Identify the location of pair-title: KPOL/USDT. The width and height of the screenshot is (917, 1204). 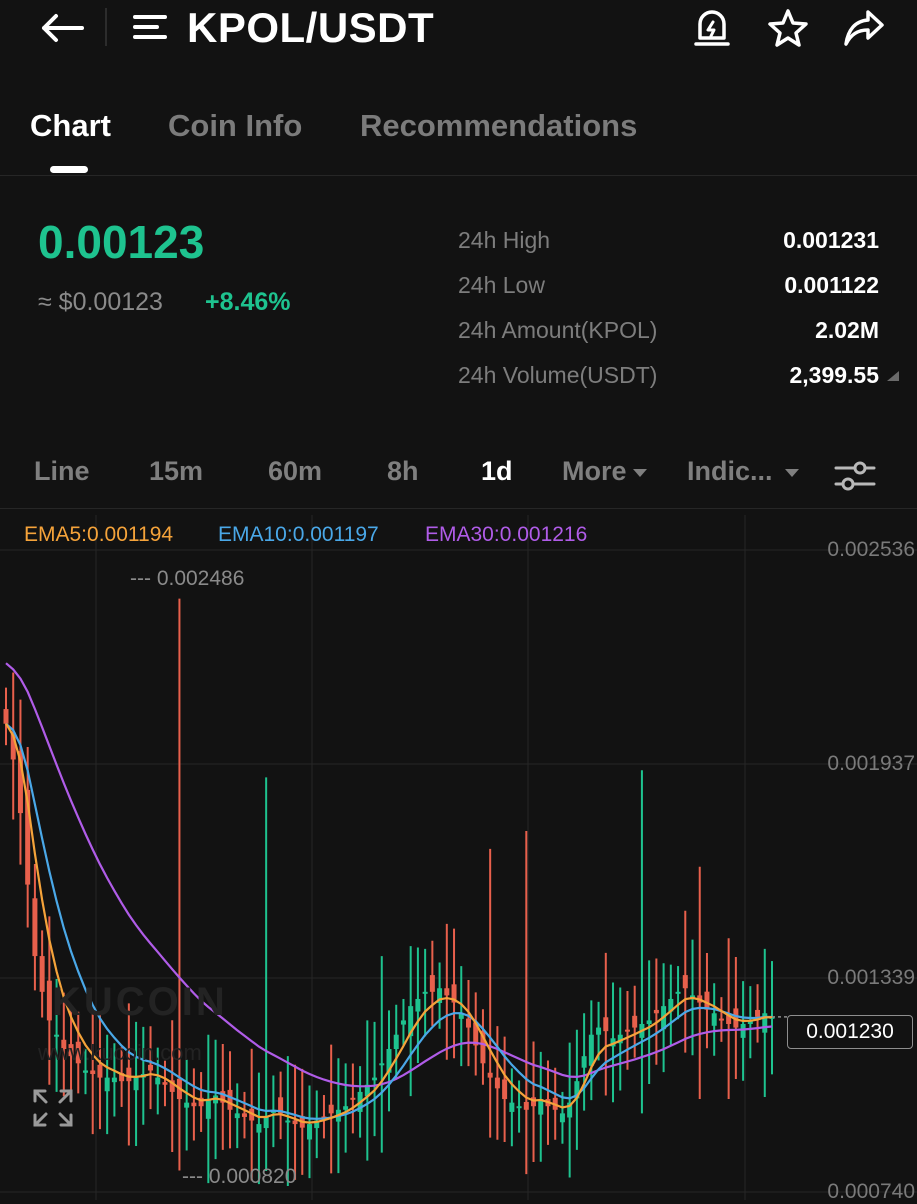
(310, 28).